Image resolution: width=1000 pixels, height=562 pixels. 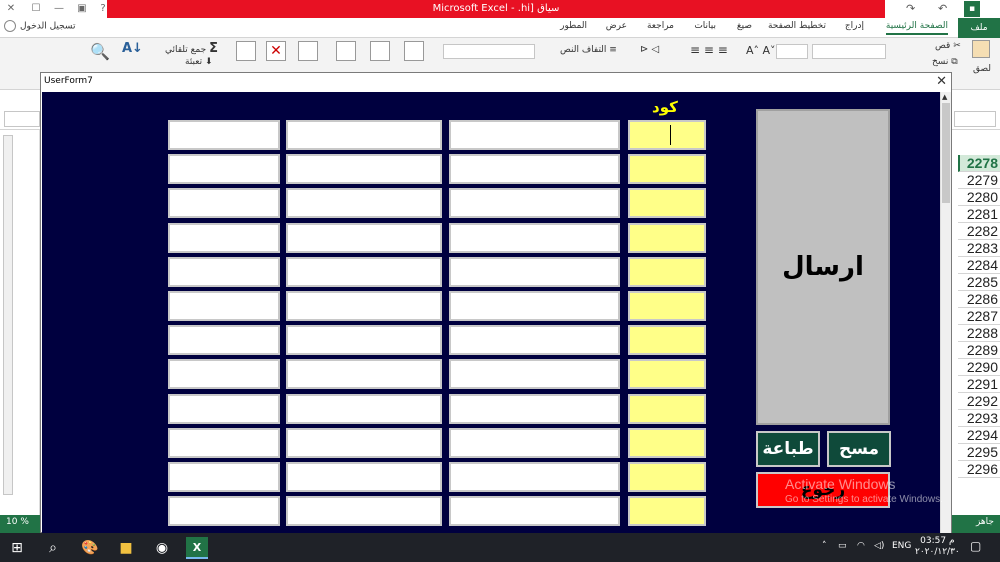 I want to click on excel-taskbar-icon: X, so click(x=197, y=548).